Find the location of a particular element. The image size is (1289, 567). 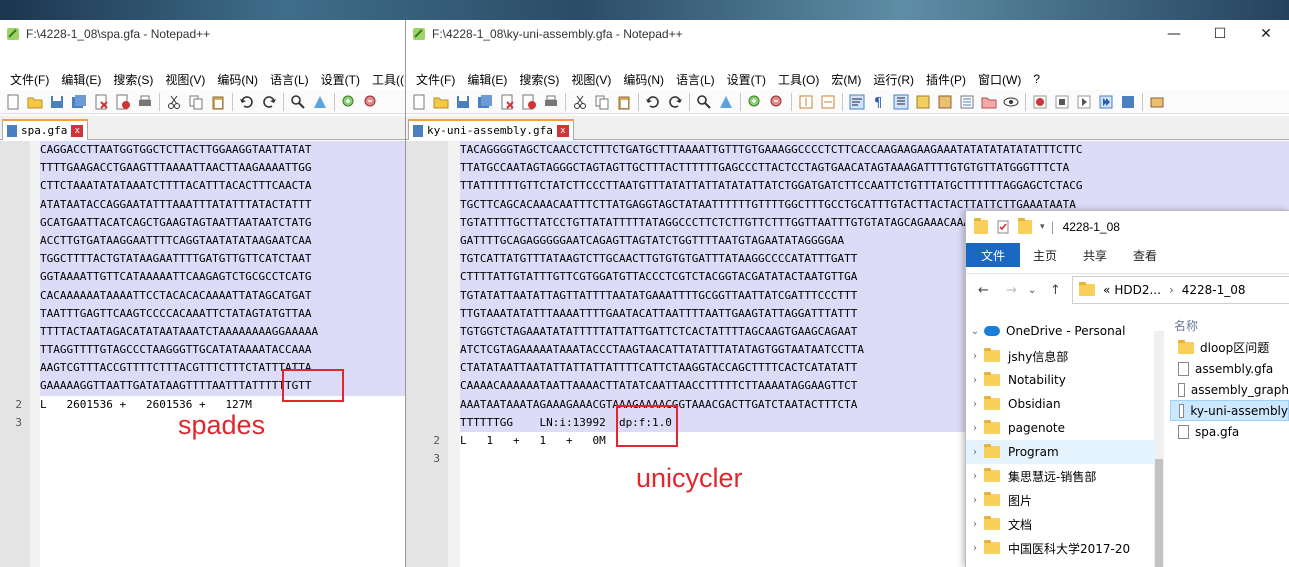

file-item: assembly_graph is located at coordinates (1229, 389).